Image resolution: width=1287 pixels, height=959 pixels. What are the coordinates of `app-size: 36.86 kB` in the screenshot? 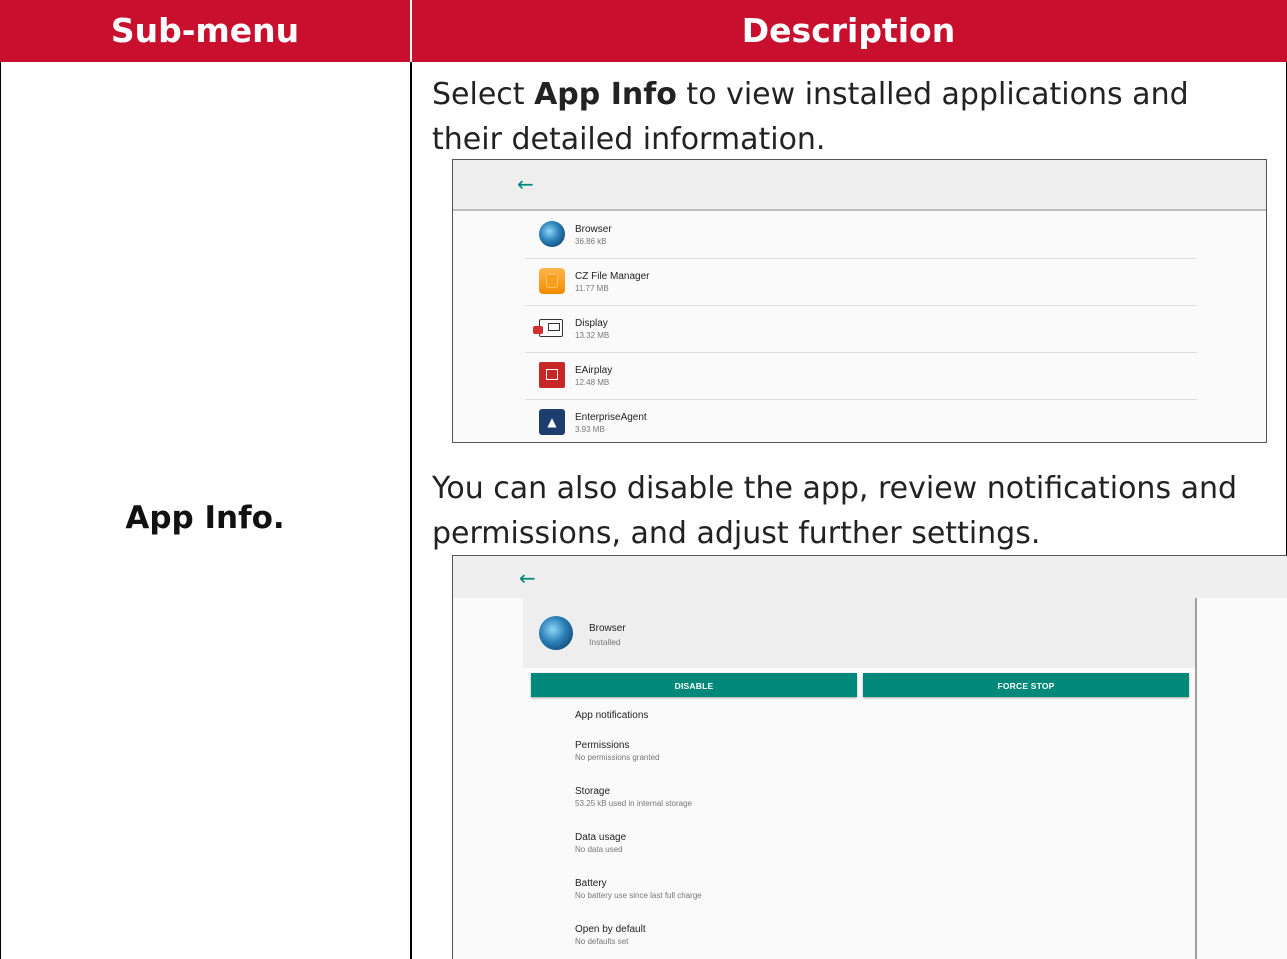 It's located at (591, 241).